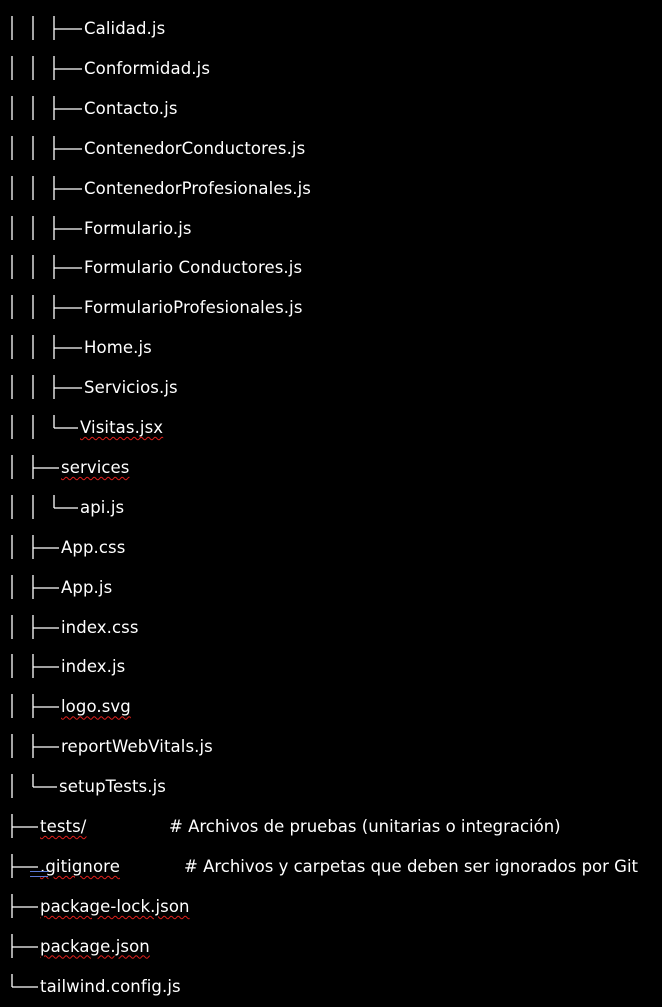  Describe the element at coordinates (331, 627) in the screenshot. I see `tree-line: index.css` at that location.